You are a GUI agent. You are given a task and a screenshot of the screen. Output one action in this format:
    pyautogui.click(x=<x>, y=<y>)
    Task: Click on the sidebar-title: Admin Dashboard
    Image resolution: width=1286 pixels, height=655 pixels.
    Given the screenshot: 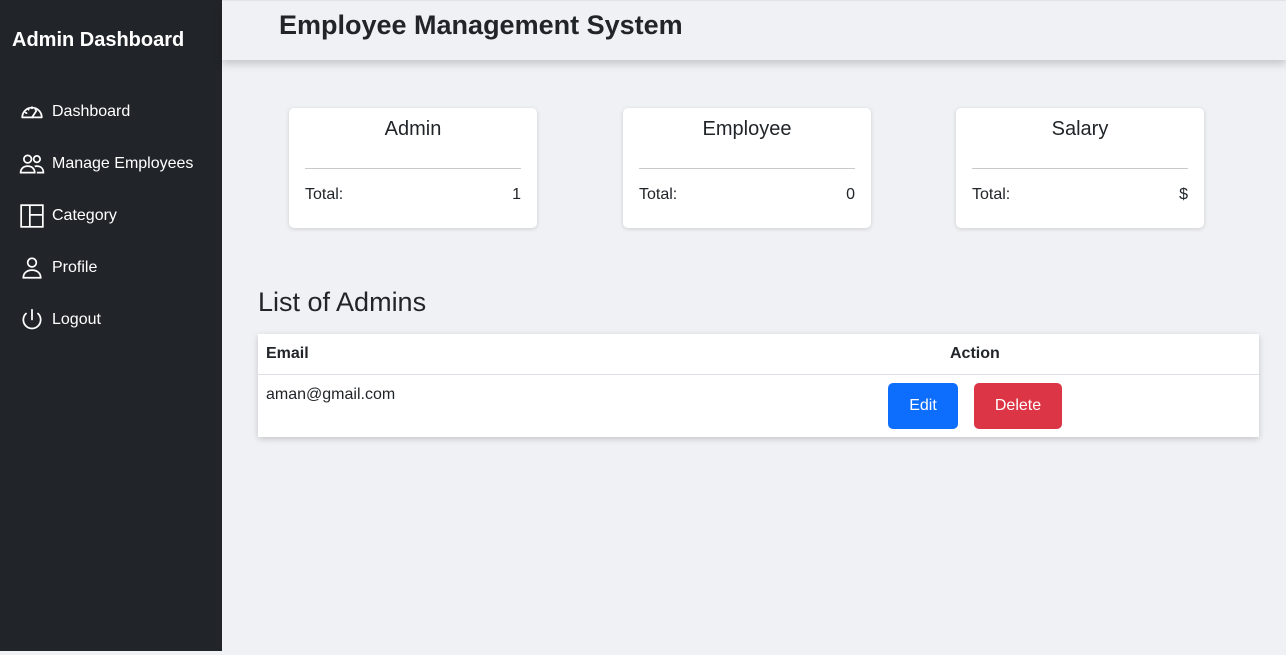 What is the action you would take?
    pyautogui.click(x=98, y=40)
    